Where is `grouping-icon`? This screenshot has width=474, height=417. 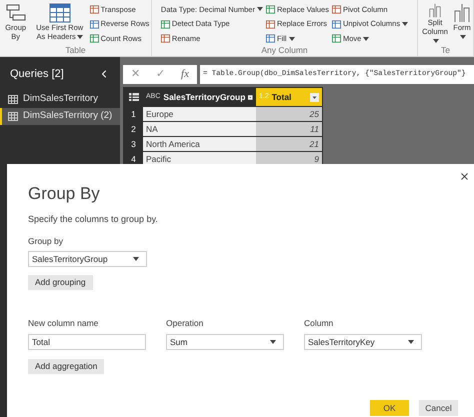 grouping-icon is located at coordinates (16, 13).